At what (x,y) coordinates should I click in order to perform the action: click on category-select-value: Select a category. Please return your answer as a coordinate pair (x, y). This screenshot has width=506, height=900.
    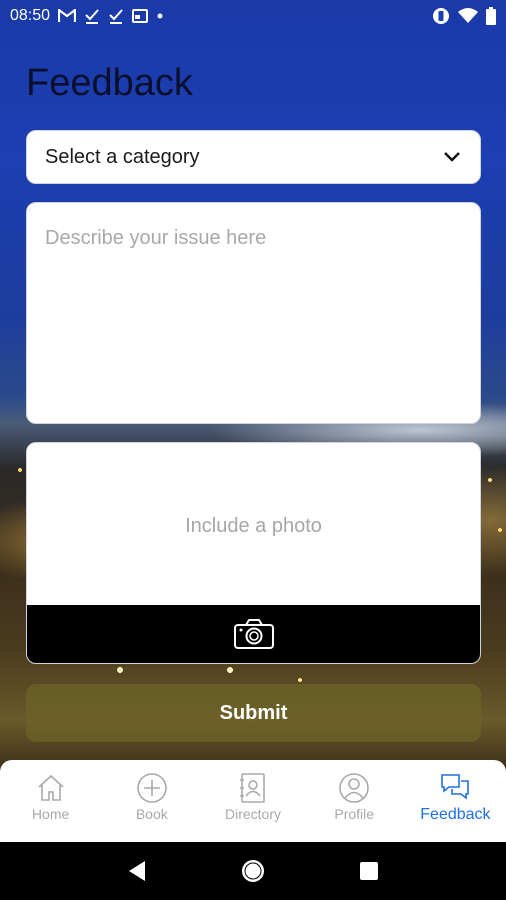
    Looking at the image, I should click on (122, 156).